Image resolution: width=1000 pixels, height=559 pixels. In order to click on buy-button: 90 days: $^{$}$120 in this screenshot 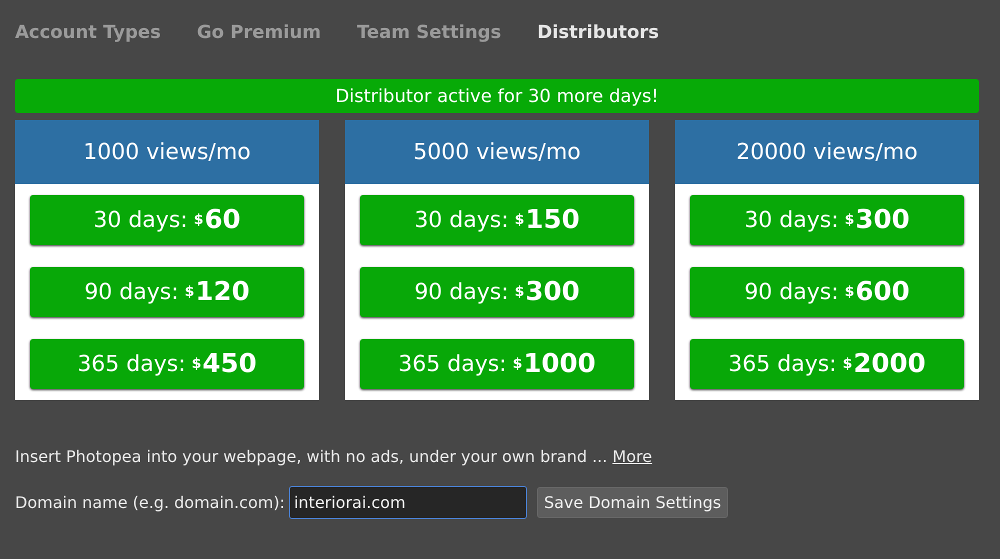, I will do `click(167, 292)`.